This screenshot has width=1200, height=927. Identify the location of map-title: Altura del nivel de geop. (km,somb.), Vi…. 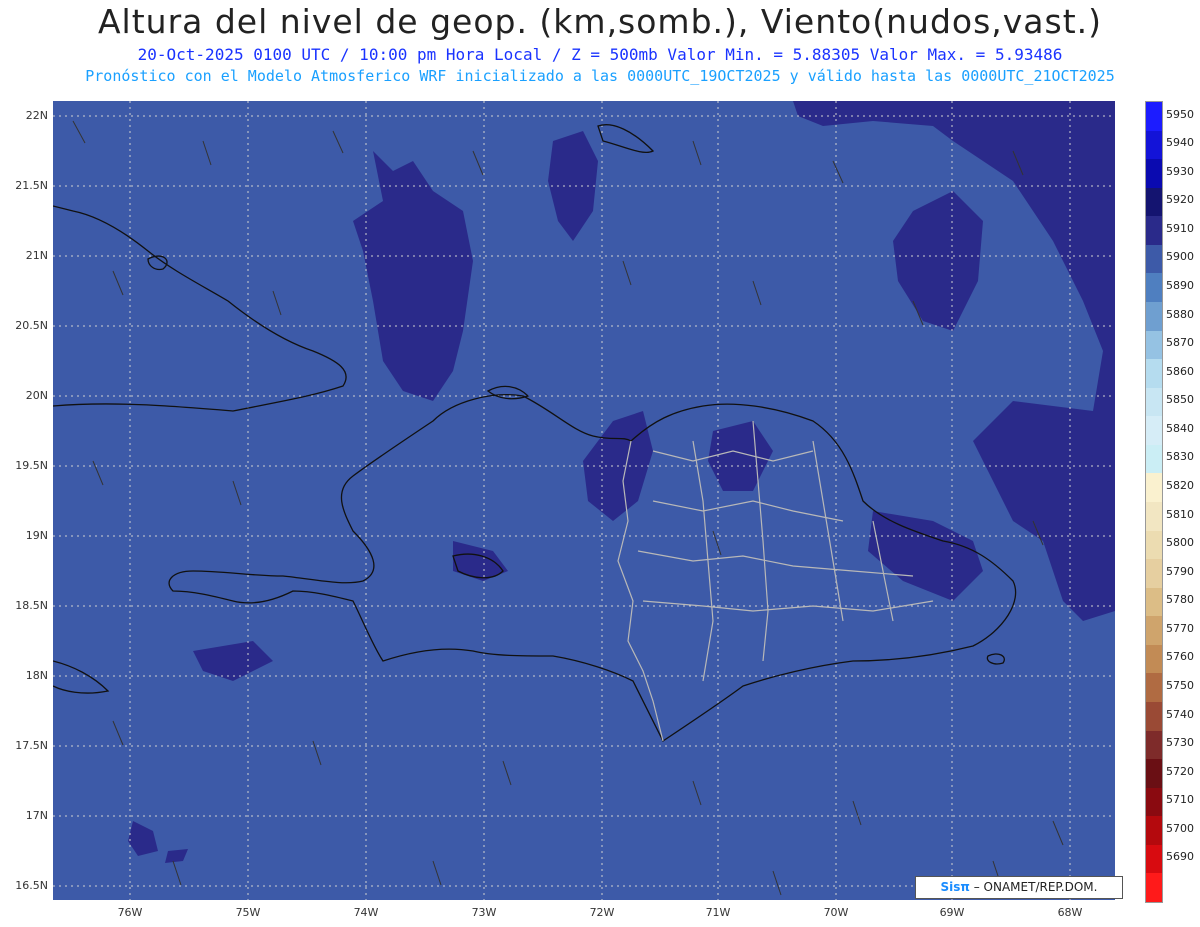
(600, 21).